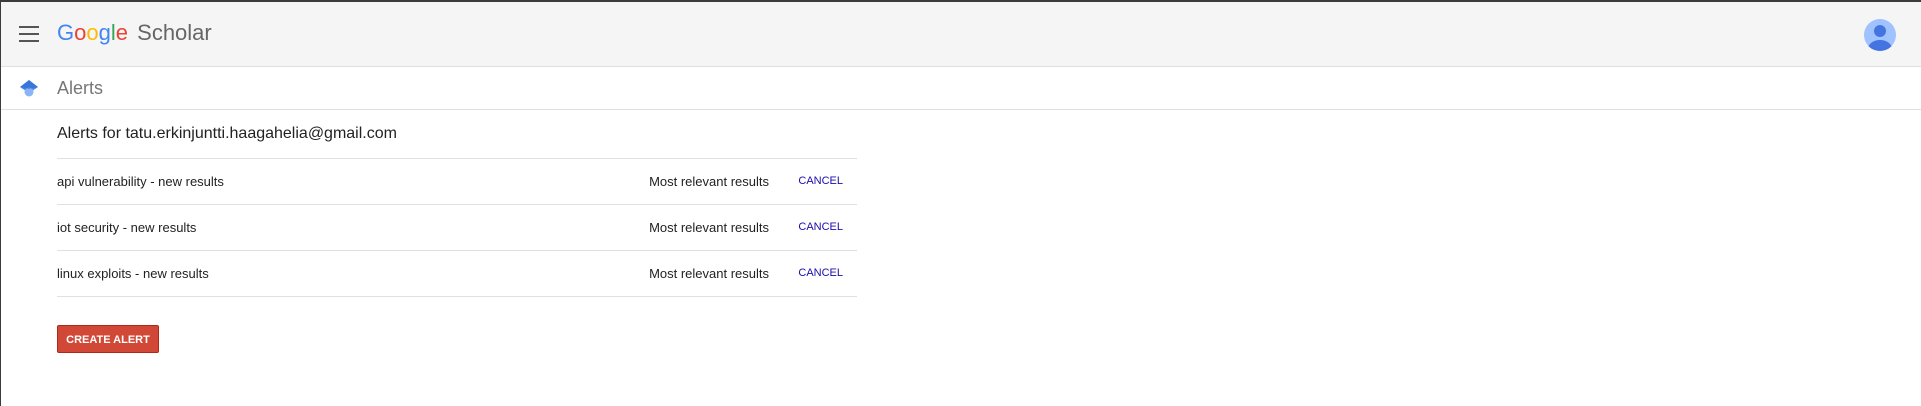 This screenshot has height=406, width=1921. Describe the element at coordinates (140, 181) in the screenshot. I see `alert-query-link: api vulnerability - new results` at that location.